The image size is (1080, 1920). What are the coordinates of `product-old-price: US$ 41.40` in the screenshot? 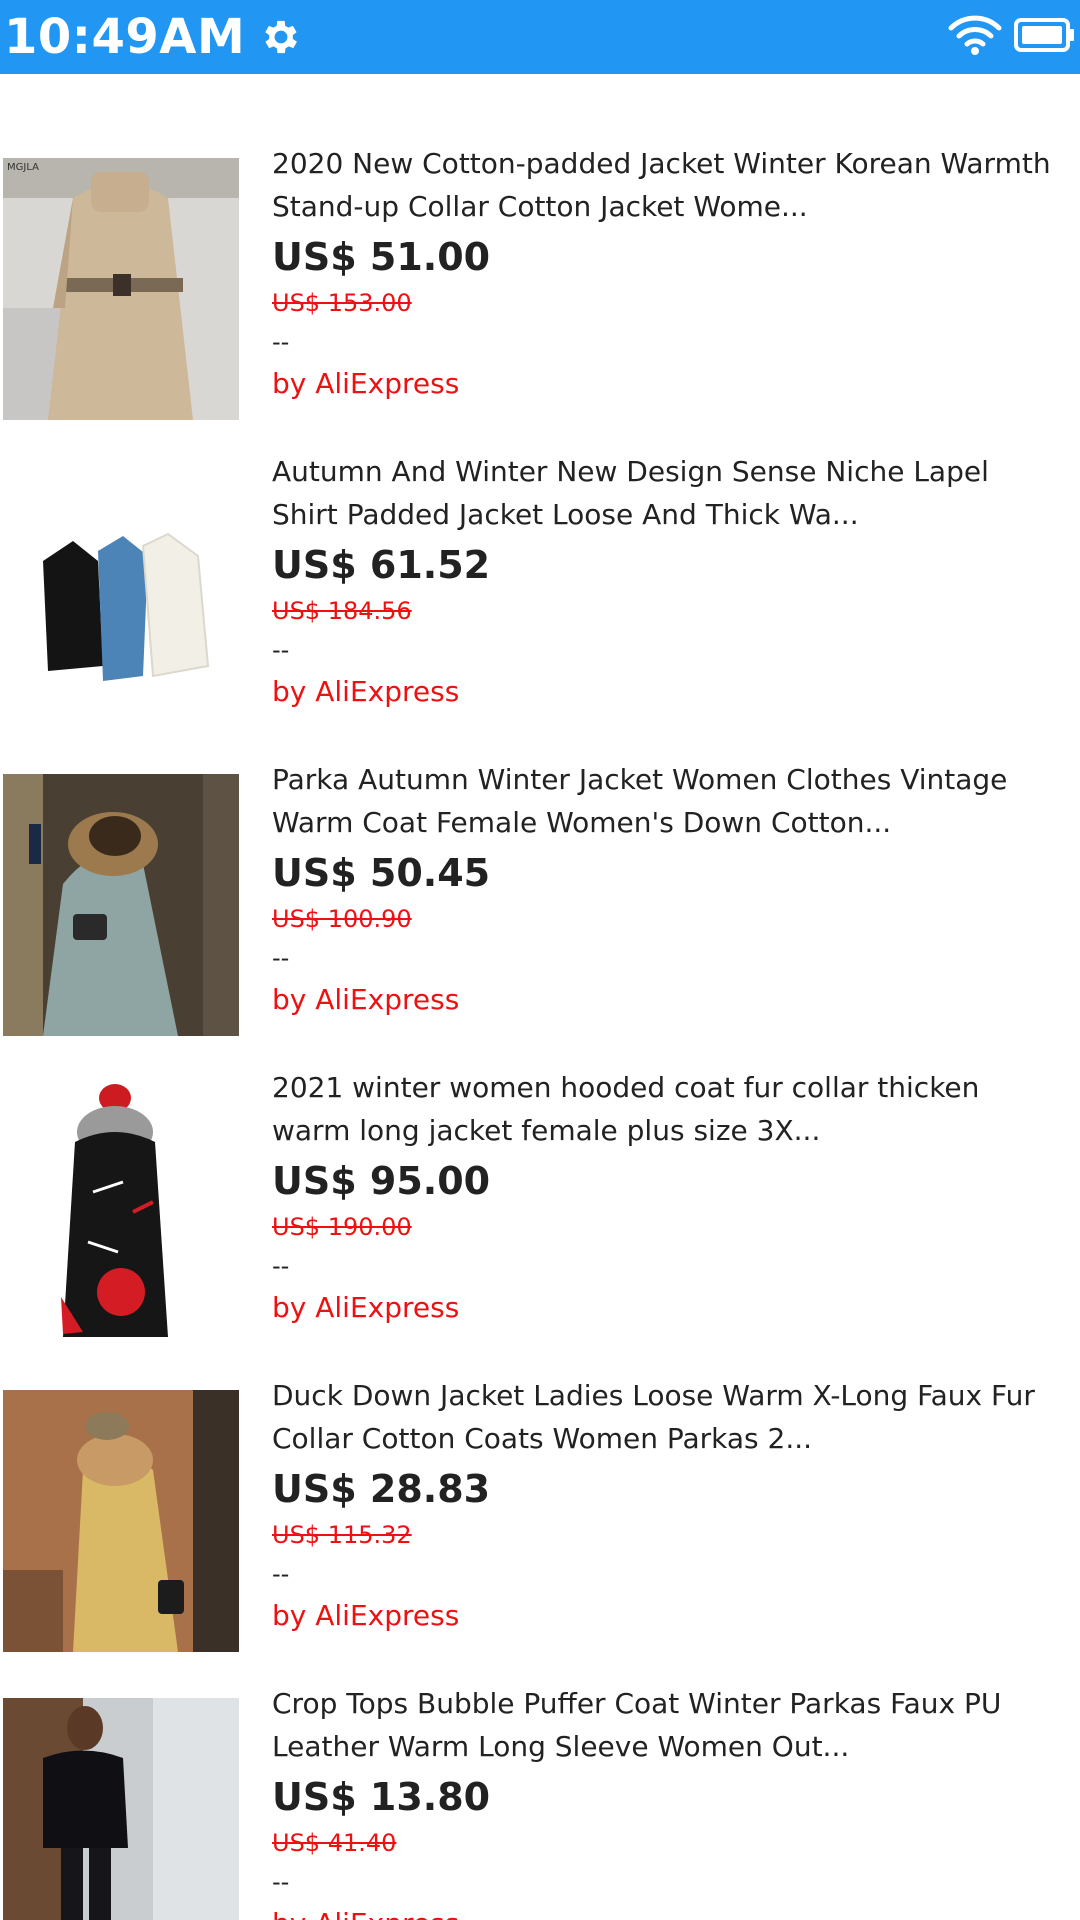 It's located at (334, 1843).